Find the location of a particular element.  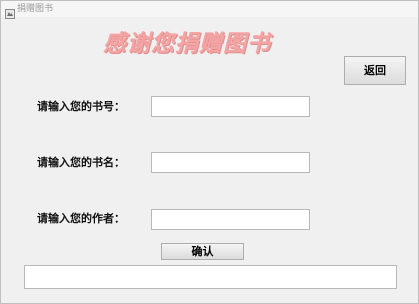

author-input is located at coordinates (230, 219).